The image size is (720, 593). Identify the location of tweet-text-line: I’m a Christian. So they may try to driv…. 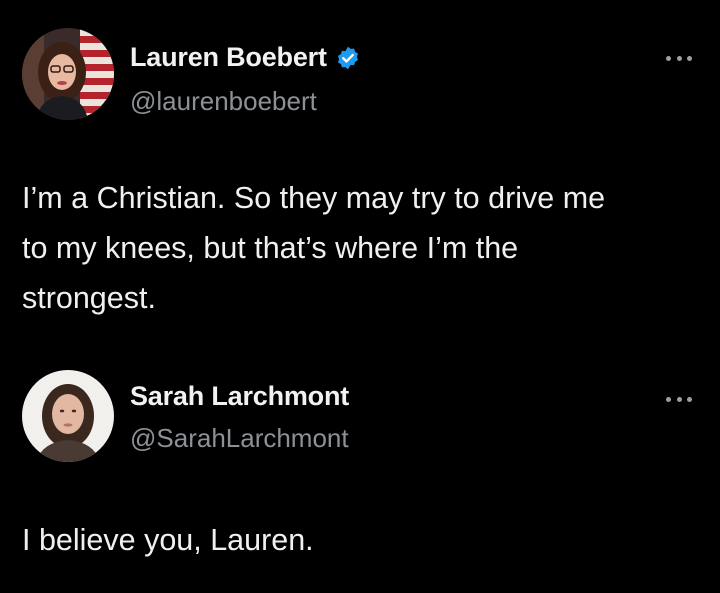
(314, 198).